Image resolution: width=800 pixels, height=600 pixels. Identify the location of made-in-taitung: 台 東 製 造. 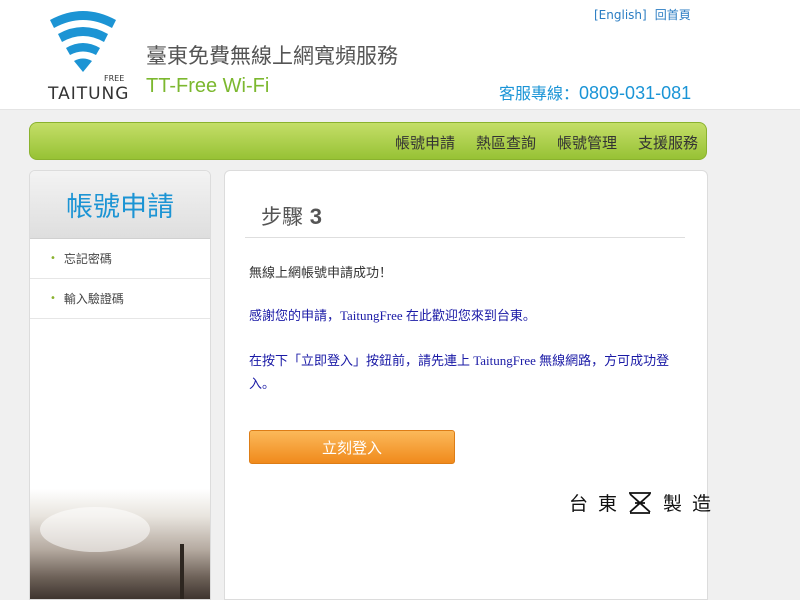
(645, 502).